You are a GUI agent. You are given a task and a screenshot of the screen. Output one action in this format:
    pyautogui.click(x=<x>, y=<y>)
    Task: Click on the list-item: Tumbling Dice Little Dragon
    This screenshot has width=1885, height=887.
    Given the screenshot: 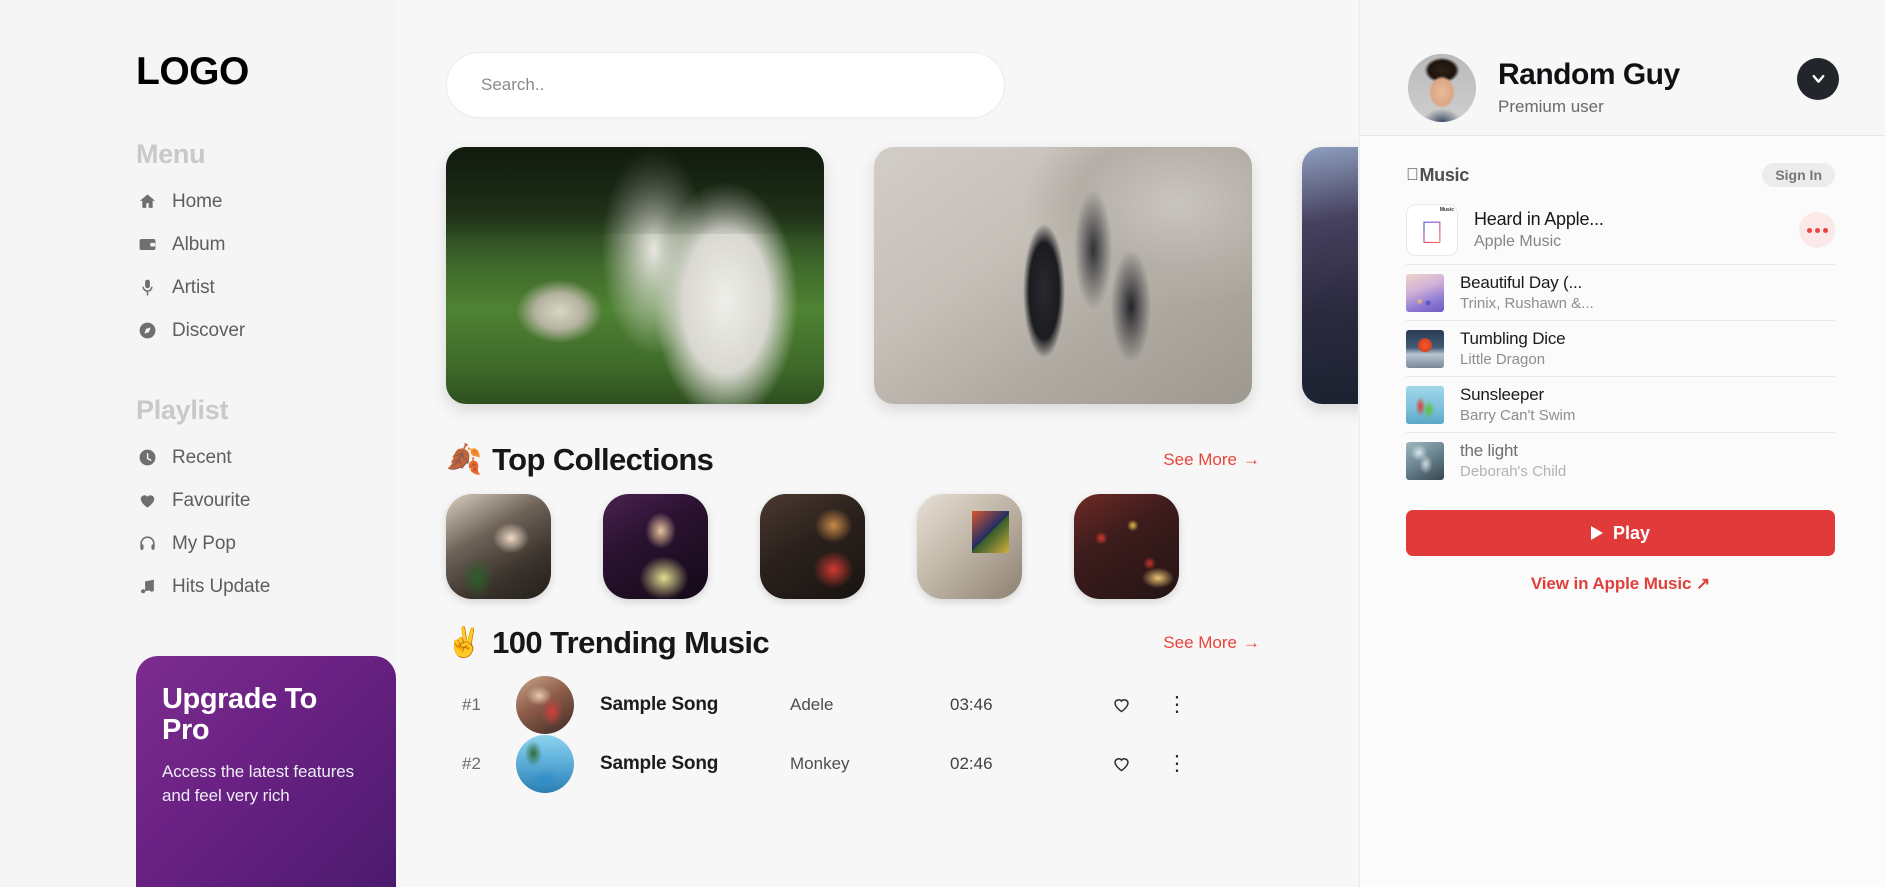 What is the action you would take?
    pyautogui.click(x=1620, y=348)
    